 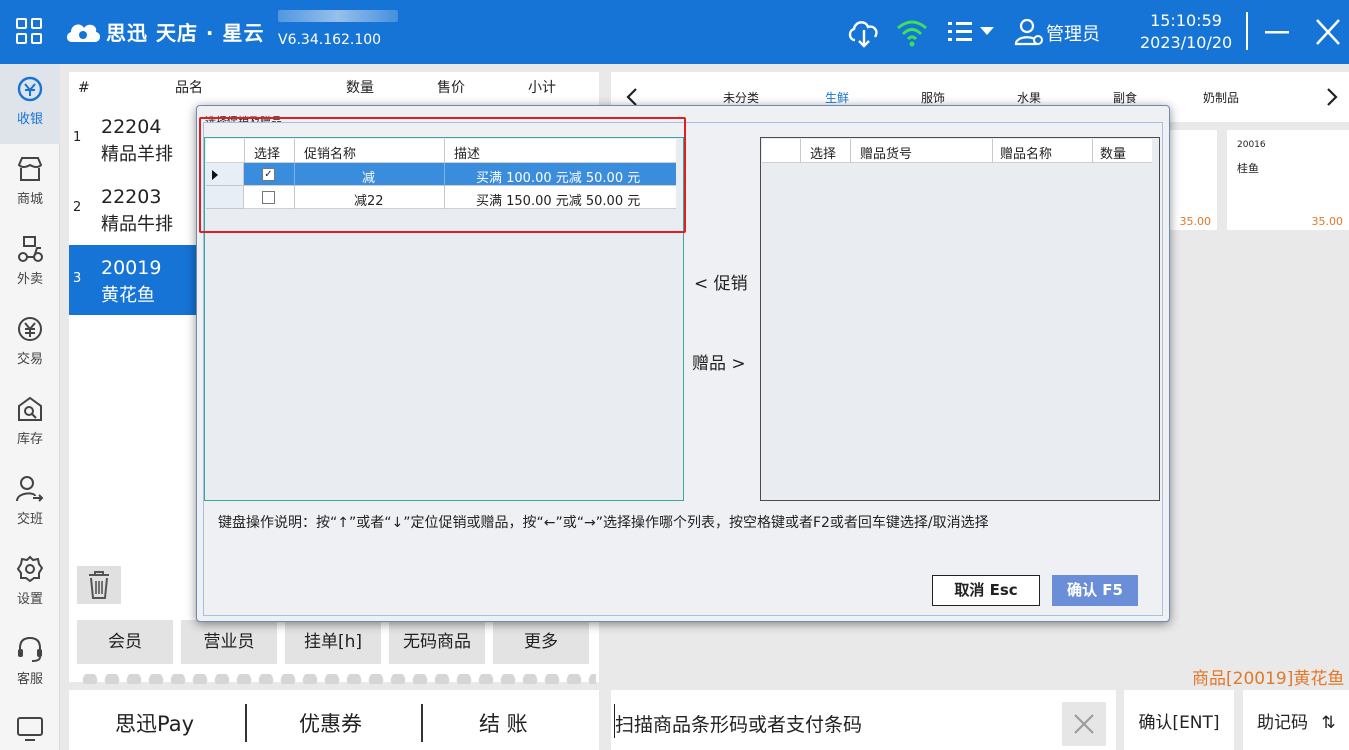 I want to click on sidebar-item-handover: 交班, so click(x=30, y=504).